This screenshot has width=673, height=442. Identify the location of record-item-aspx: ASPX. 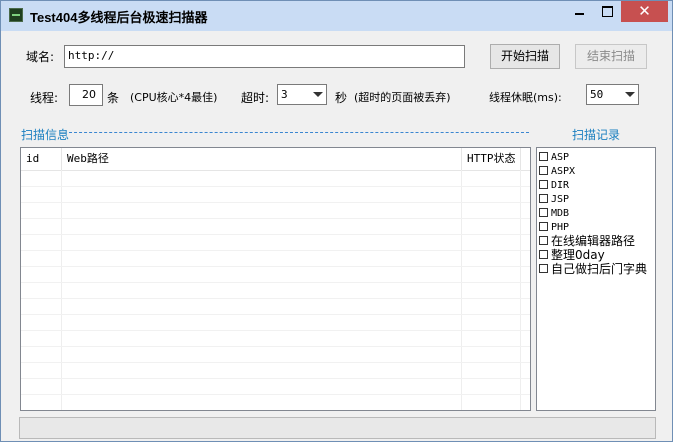
(596, 171).